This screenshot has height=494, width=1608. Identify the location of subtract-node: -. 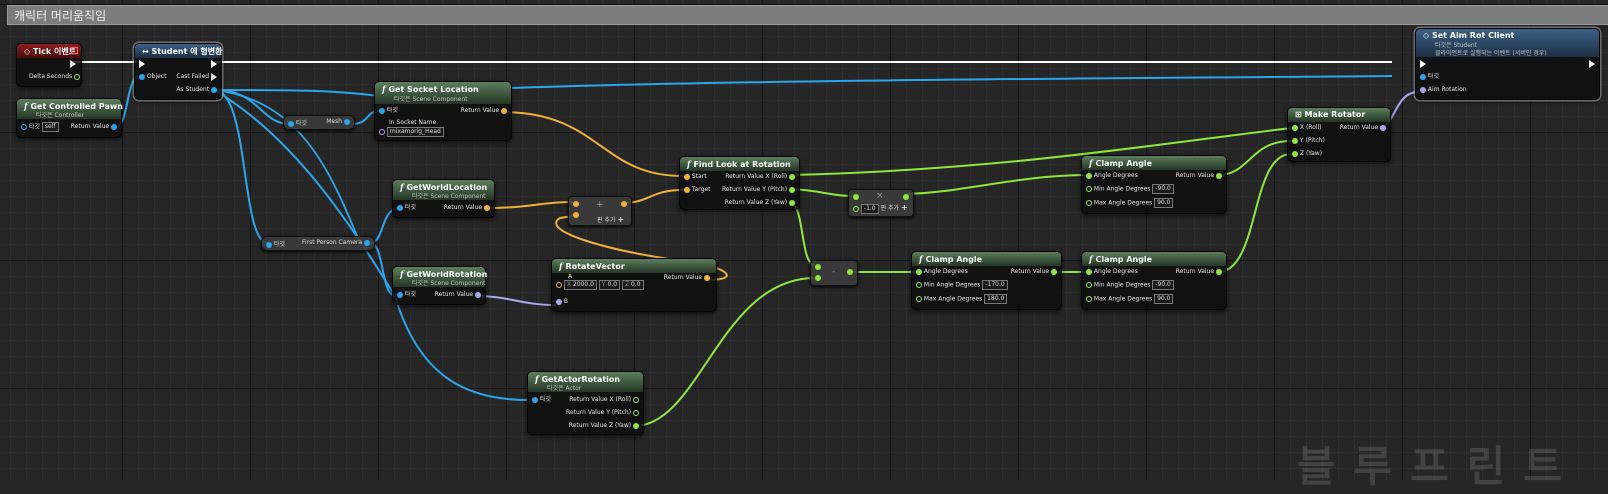
(834, 273).